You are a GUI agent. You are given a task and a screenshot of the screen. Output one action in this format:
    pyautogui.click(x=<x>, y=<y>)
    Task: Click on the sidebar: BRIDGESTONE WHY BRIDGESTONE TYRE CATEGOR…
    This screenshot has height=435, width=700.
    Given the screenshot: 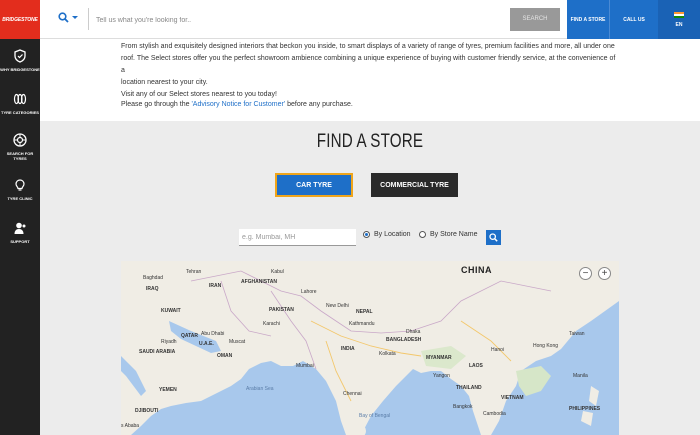 What is the action you would take?
    pyautogui.click(x=20, y=217)
    